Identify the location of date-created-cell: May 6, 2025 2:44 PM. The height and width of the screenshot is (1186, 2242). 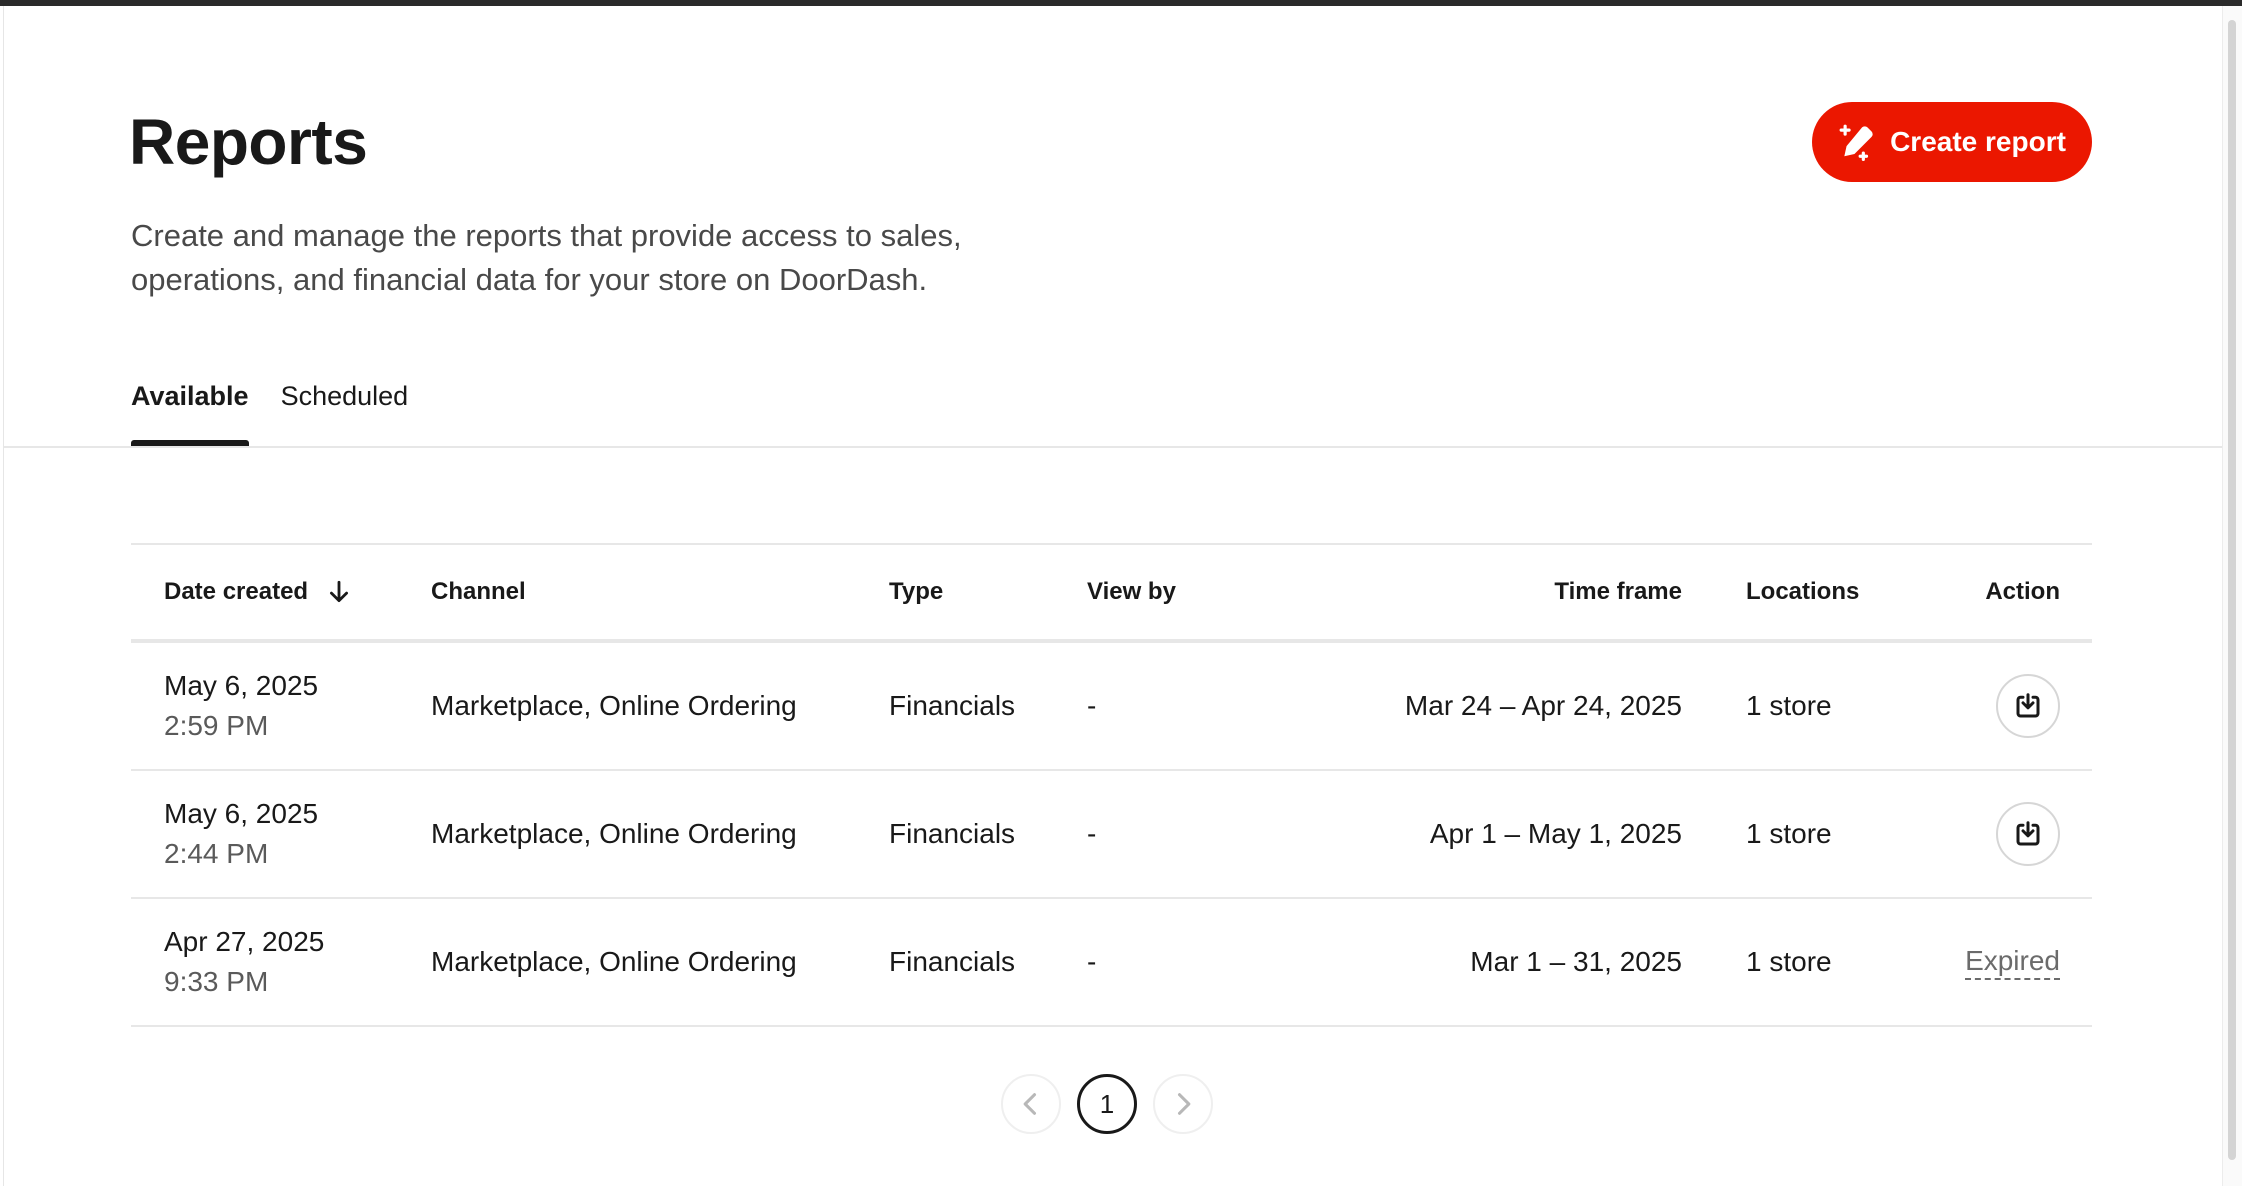
(241, 834).